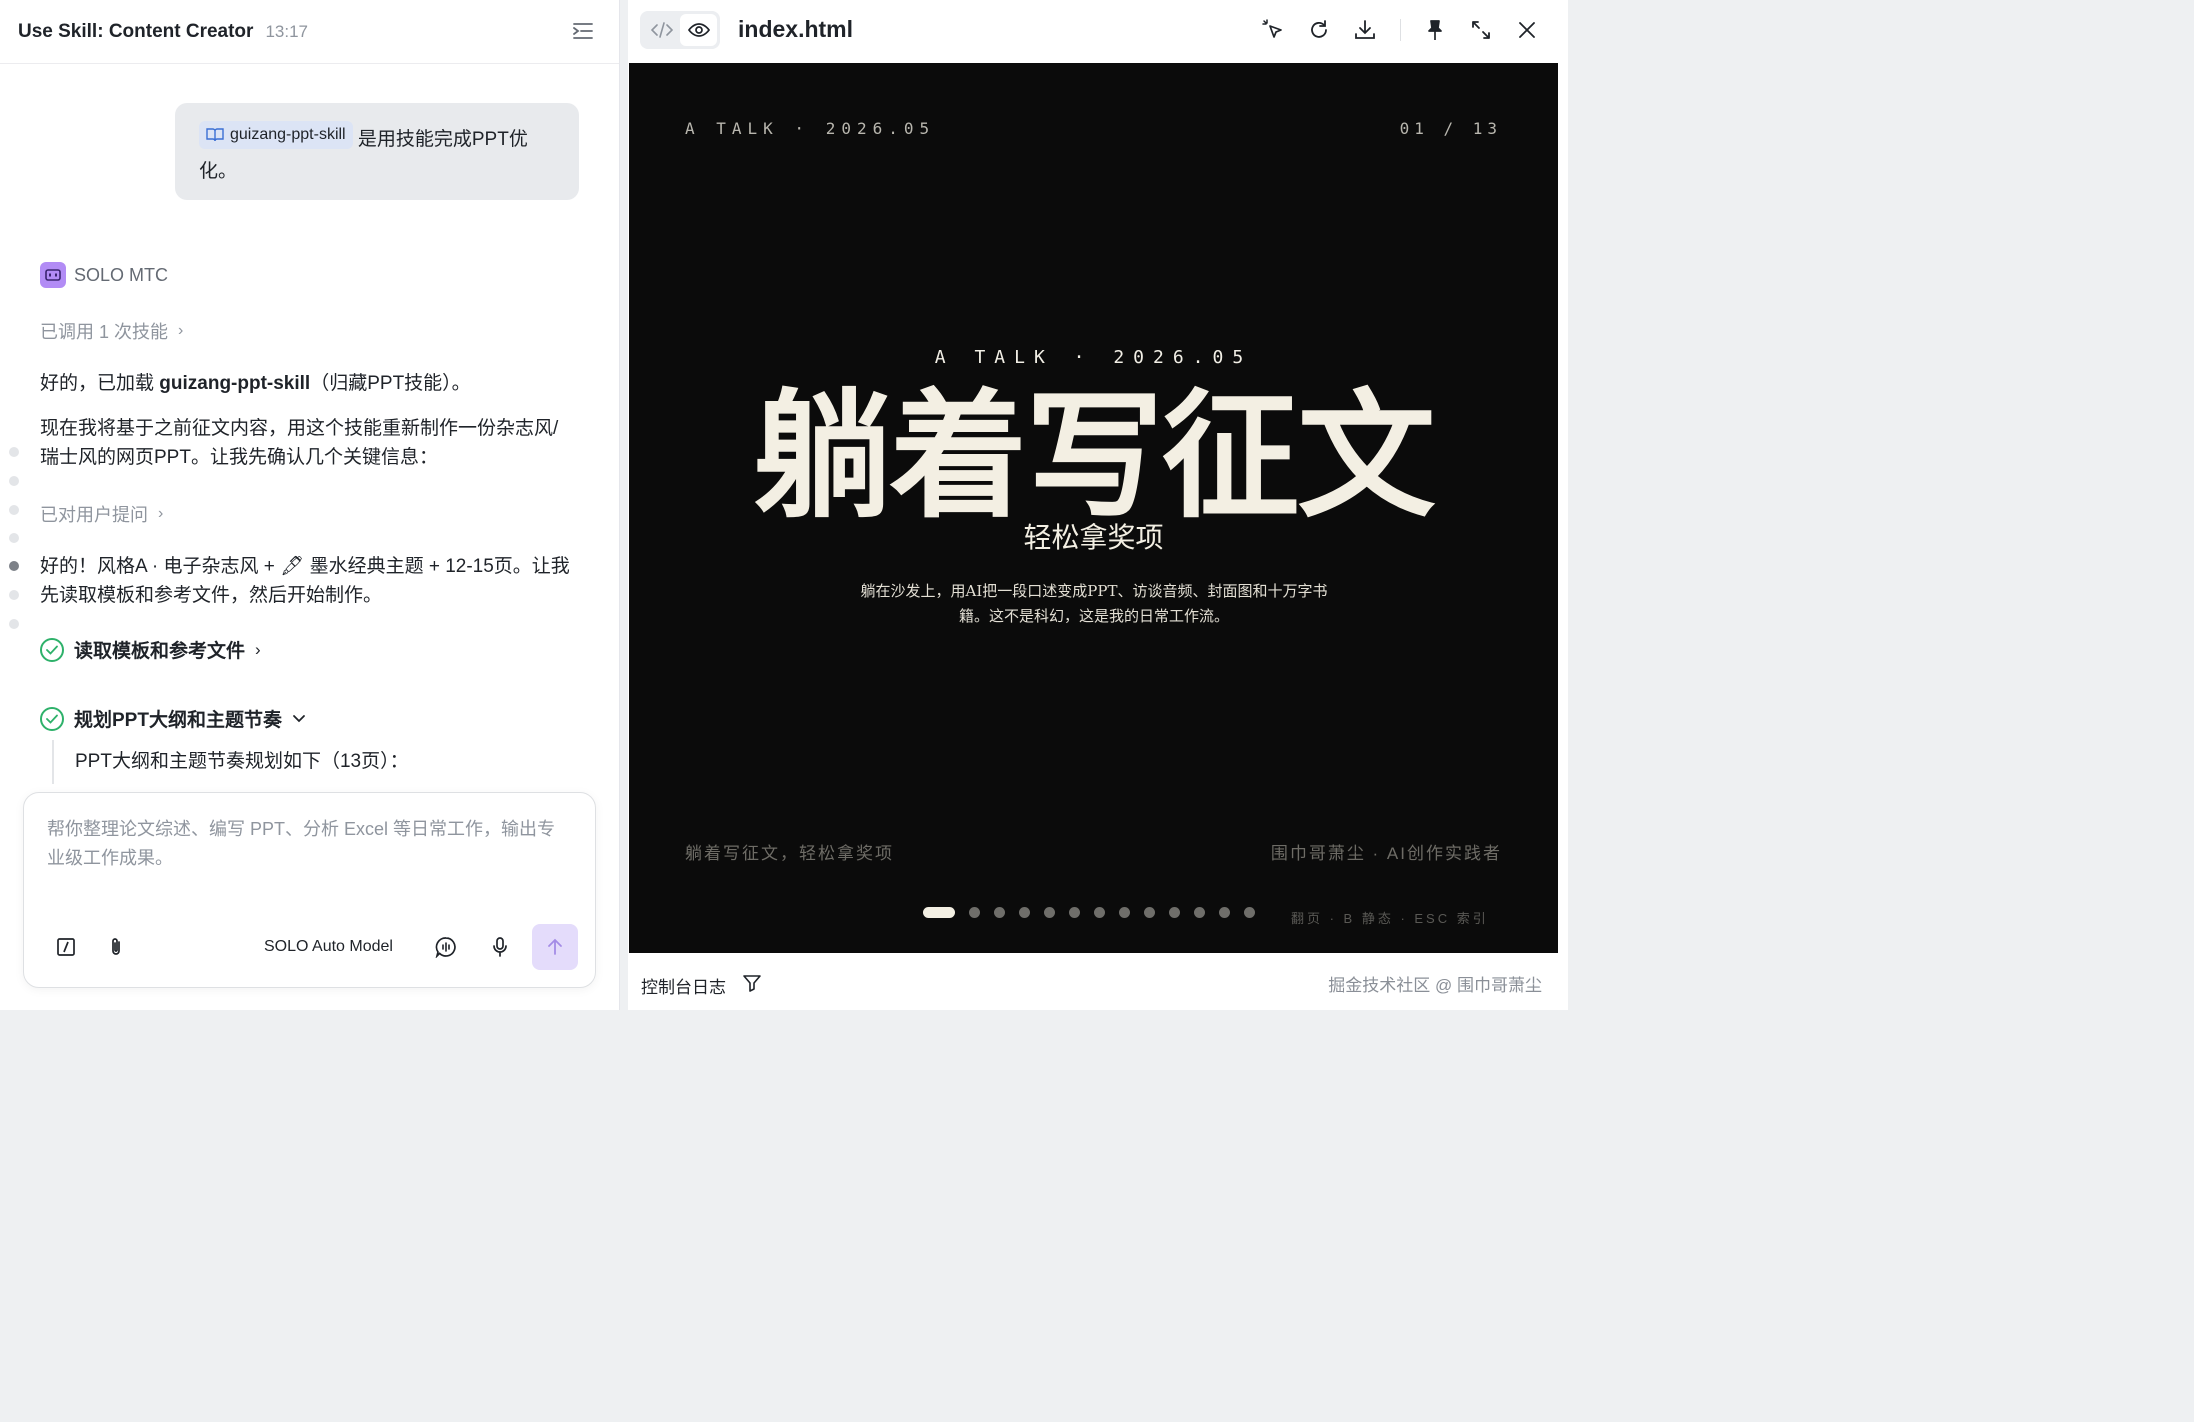  Describe the element at coordinates (1400, 30) in the screenshot. I see `header-divider` at that location.